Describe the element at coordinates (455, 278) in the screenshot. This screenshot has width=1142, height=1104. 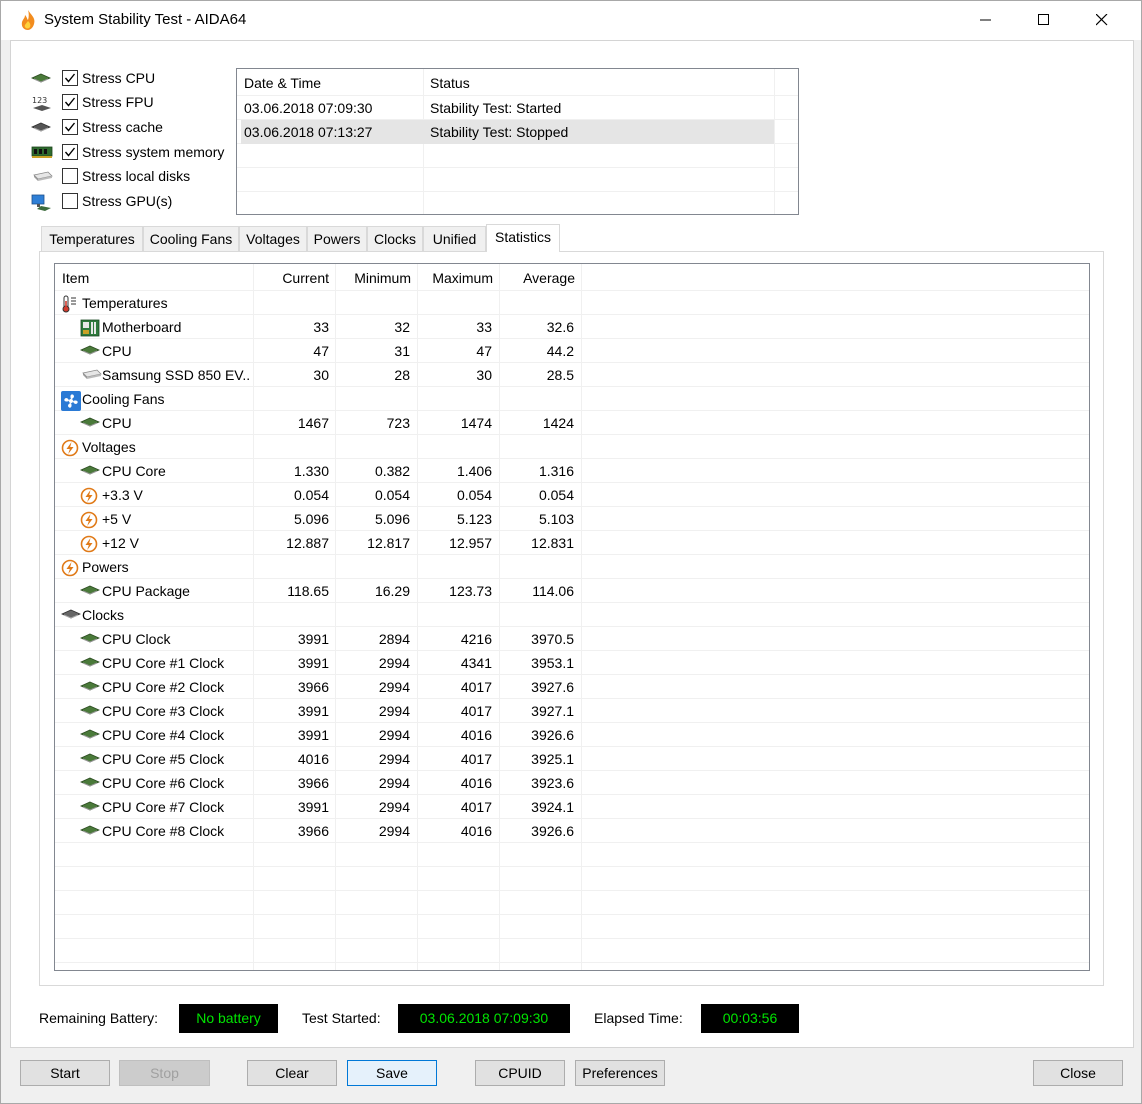
I see `stats-header-maximum: Maximum` at that location.